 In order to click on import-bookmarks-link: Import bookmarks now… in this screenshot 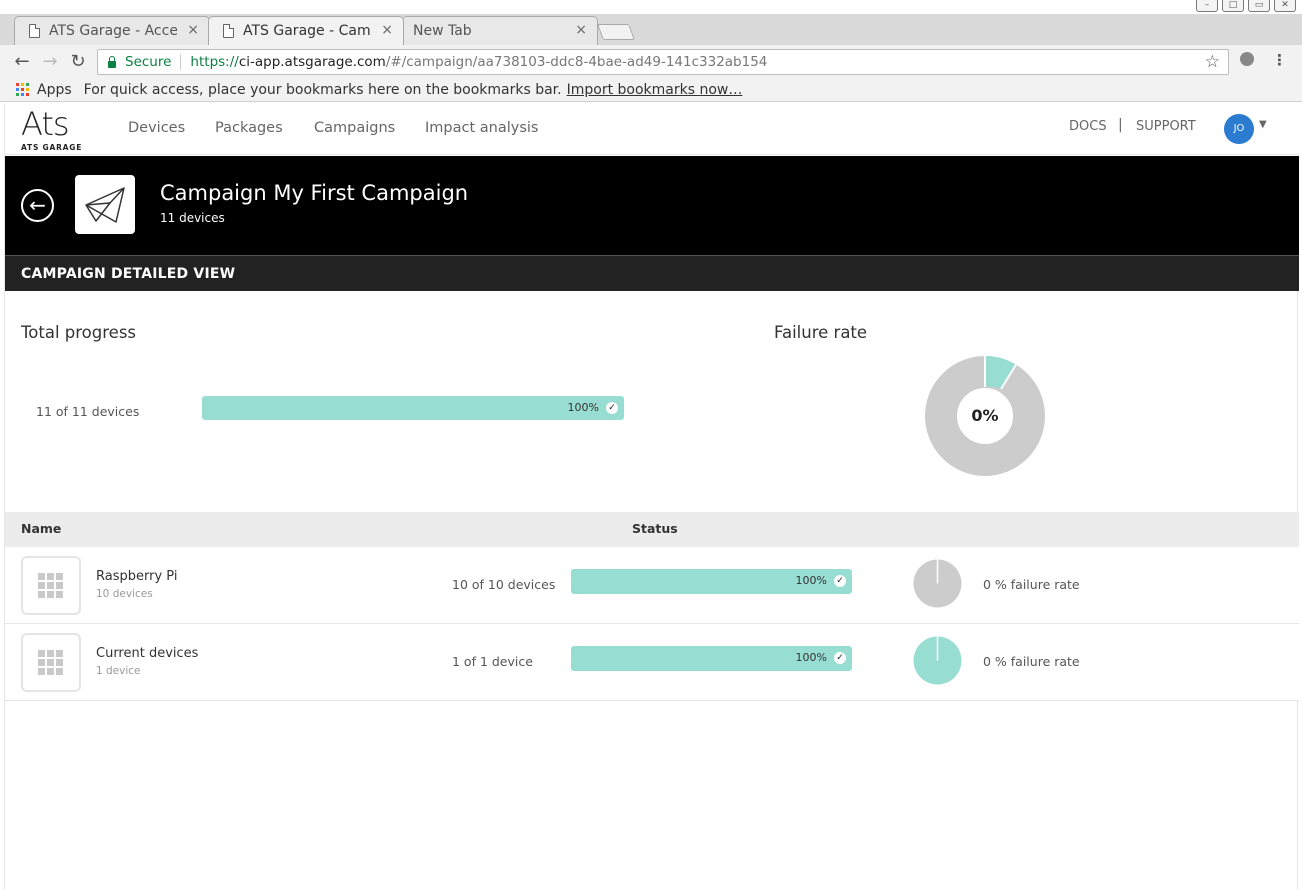, I will do `click(655, 90)`.